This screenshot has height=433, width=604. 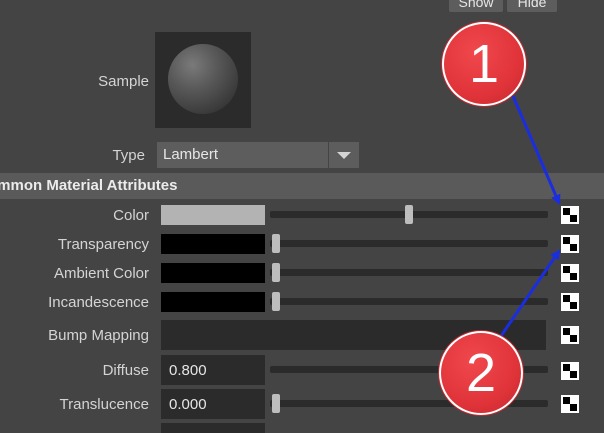 I want to click on callout-badge-2: 2, so click(x=481, y=373).